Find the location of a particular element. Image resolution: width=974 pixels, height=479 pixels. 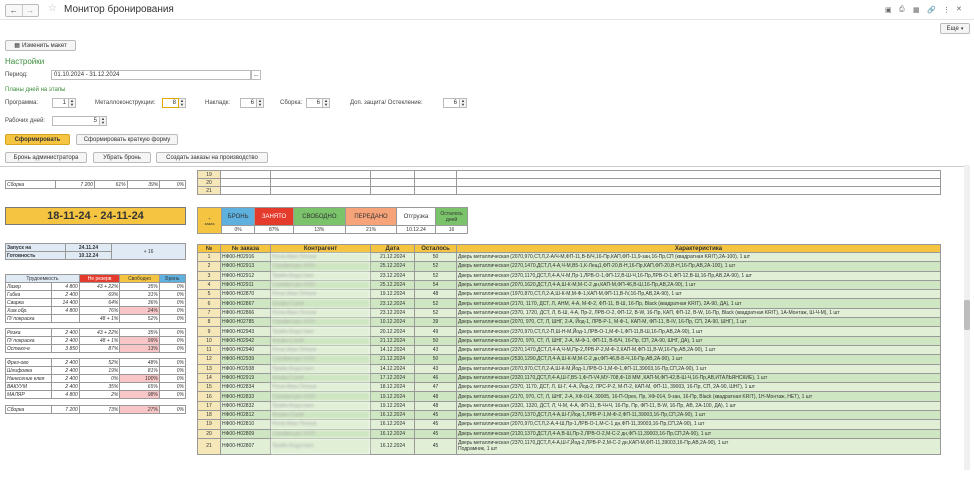

assembly-stepper: 6 ▲ ▼ is located at coordinates (318, 103).